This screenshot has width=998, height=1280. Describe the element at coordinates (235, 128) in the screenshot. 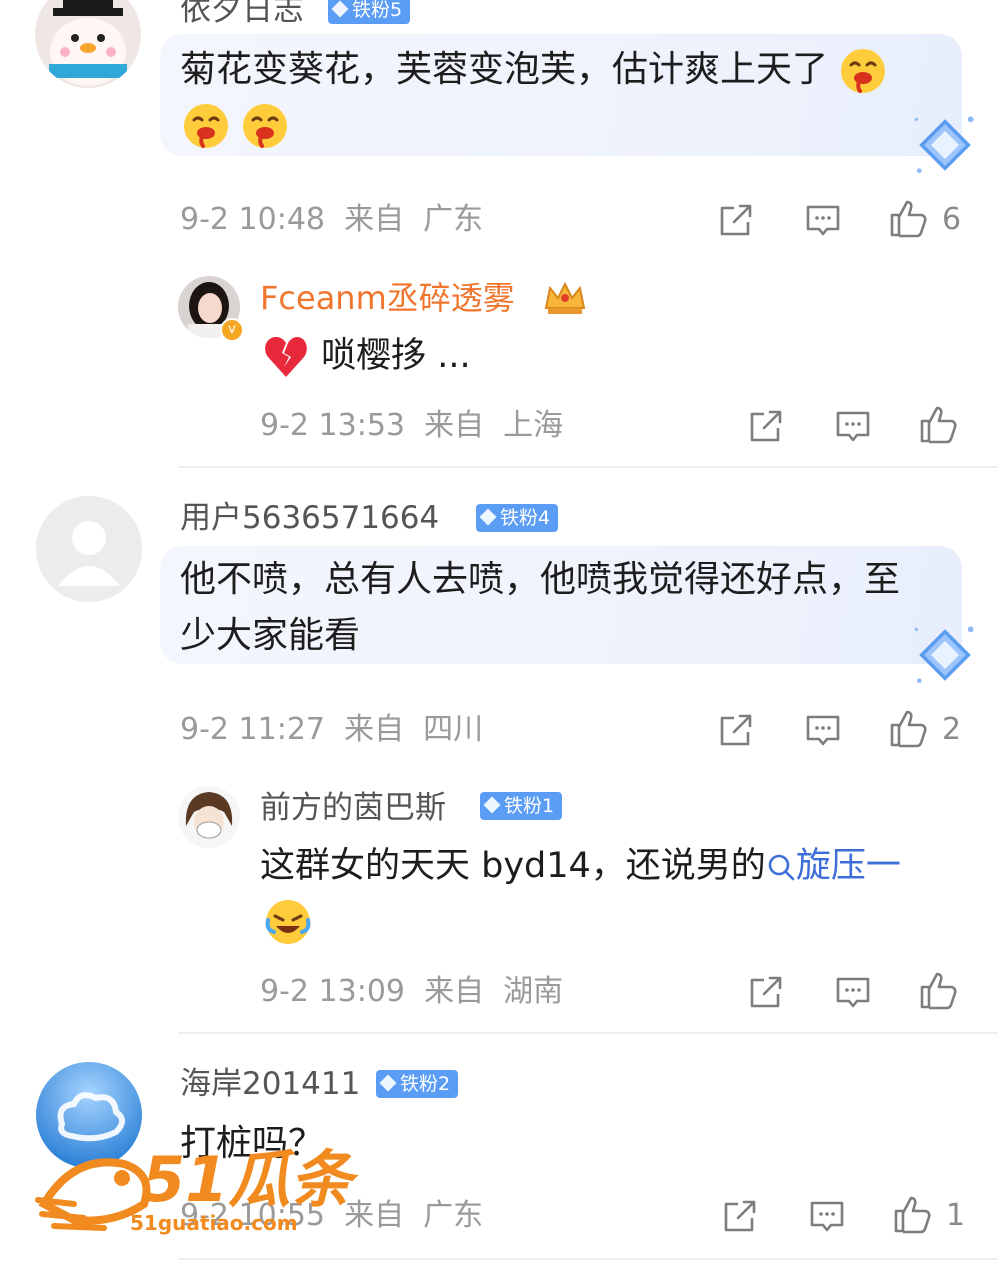

I see `emoji-row` at that location.